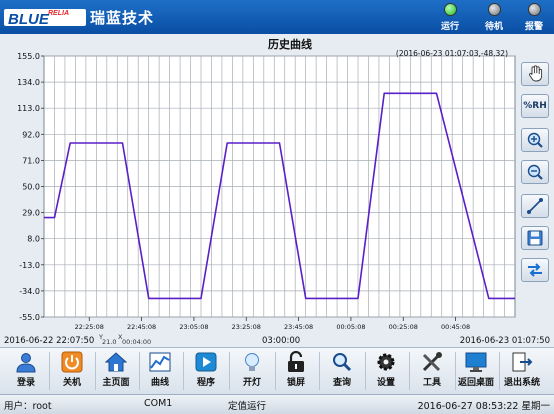 This screenshot has width=554, height=414. I want to click on gear-icon, so click(386, 362).